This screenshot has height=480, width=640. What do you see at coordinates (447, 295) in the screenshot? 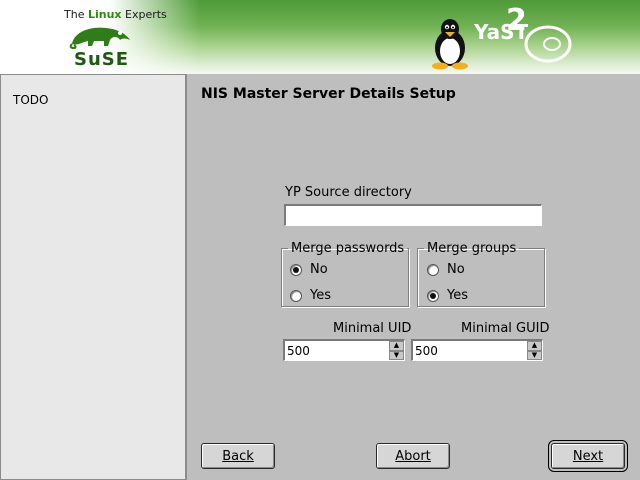
I see `merge-groups-yes-radio: Yes` at bounding box center [447, 295].